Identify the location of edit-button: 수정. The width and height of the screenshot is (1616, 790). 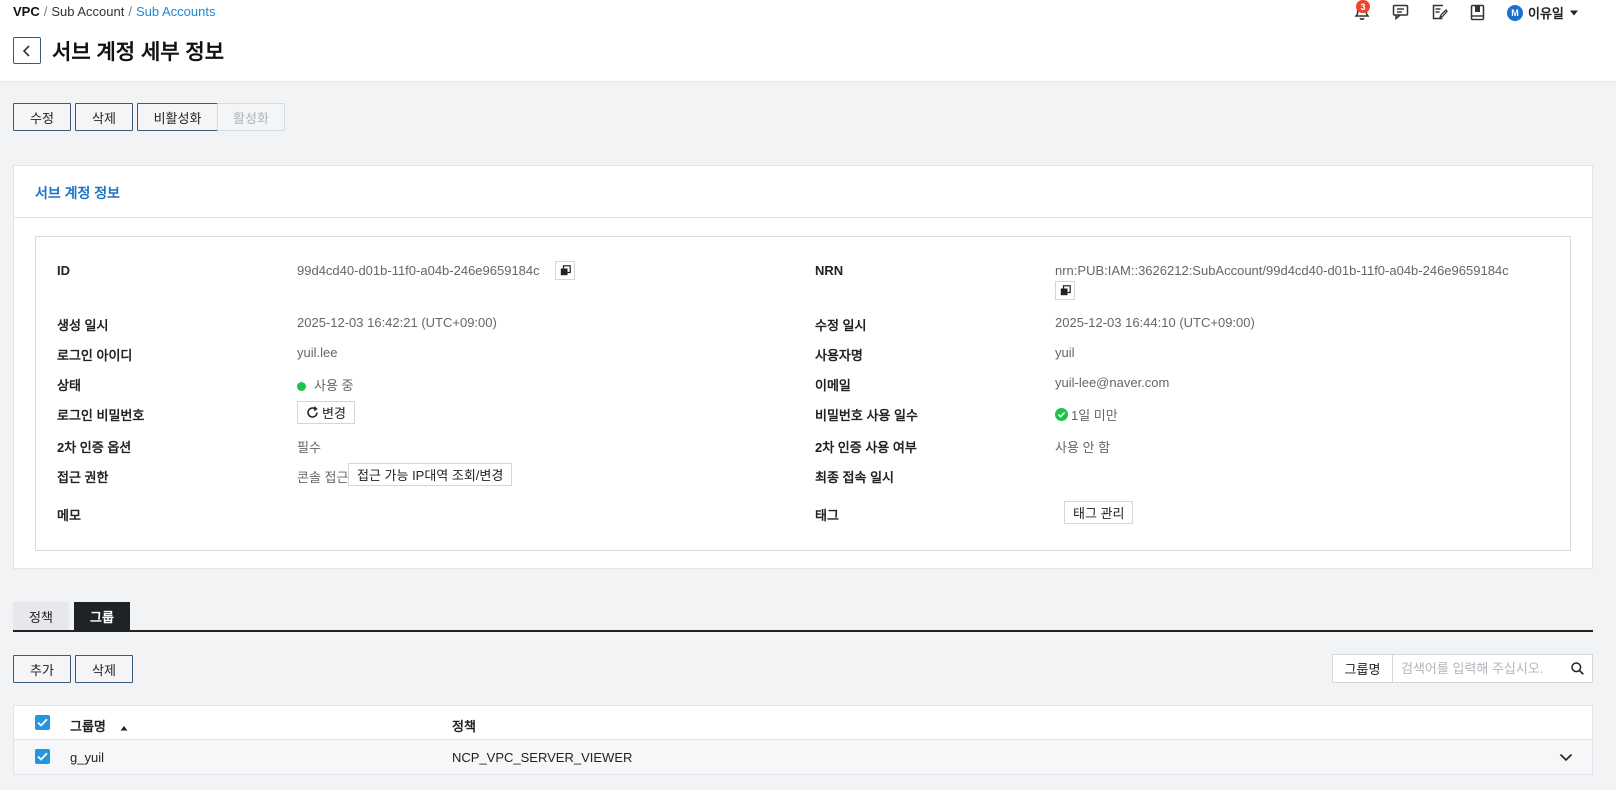
(42, 117).